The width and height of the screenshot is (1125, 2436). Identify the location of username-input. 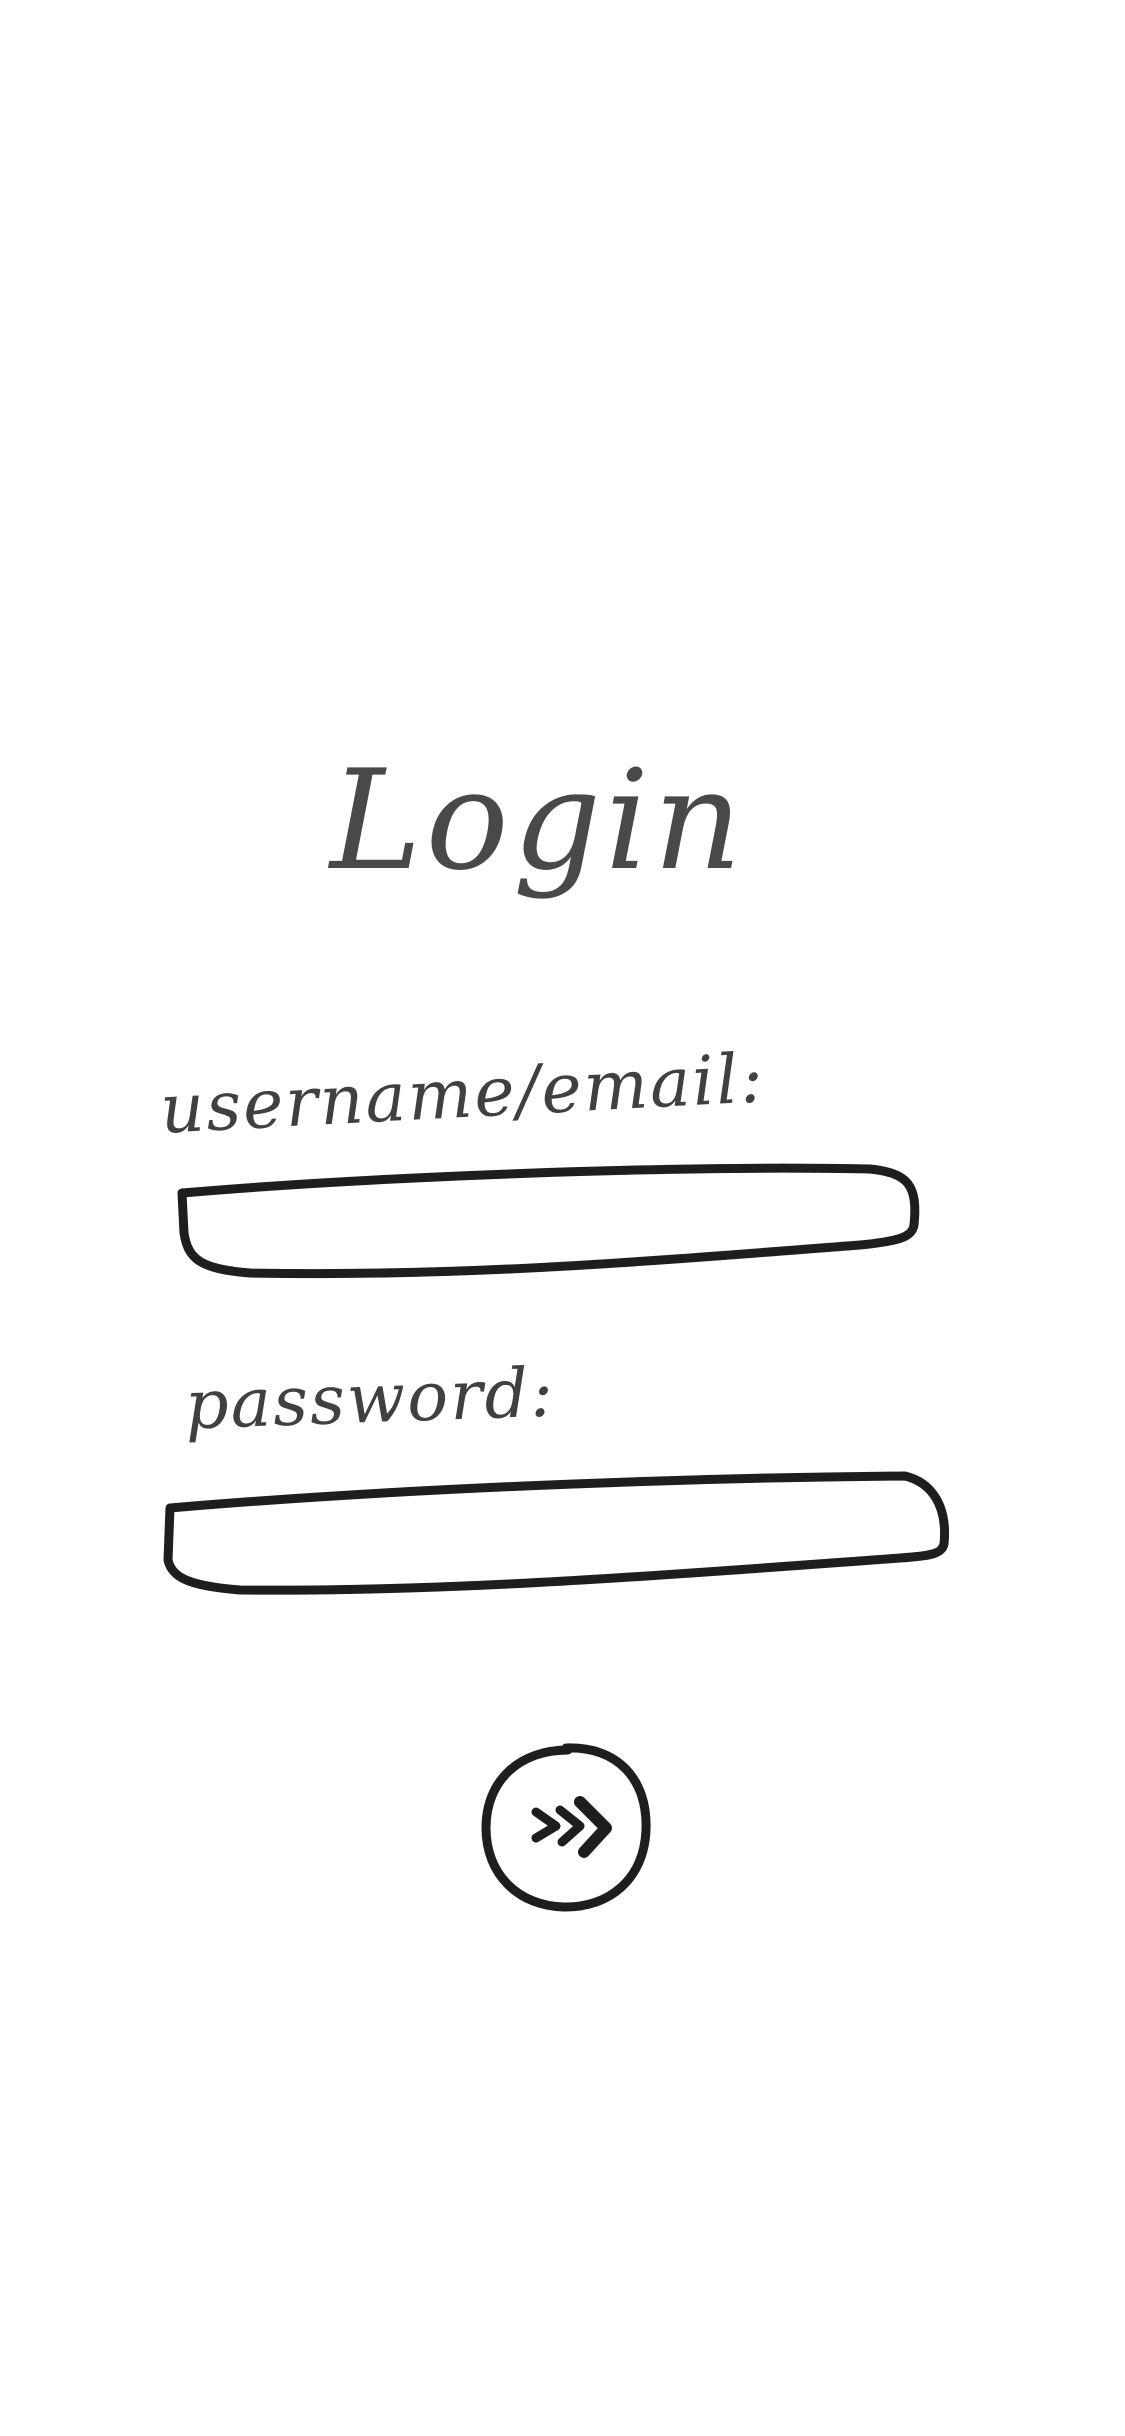
(545, 1220).